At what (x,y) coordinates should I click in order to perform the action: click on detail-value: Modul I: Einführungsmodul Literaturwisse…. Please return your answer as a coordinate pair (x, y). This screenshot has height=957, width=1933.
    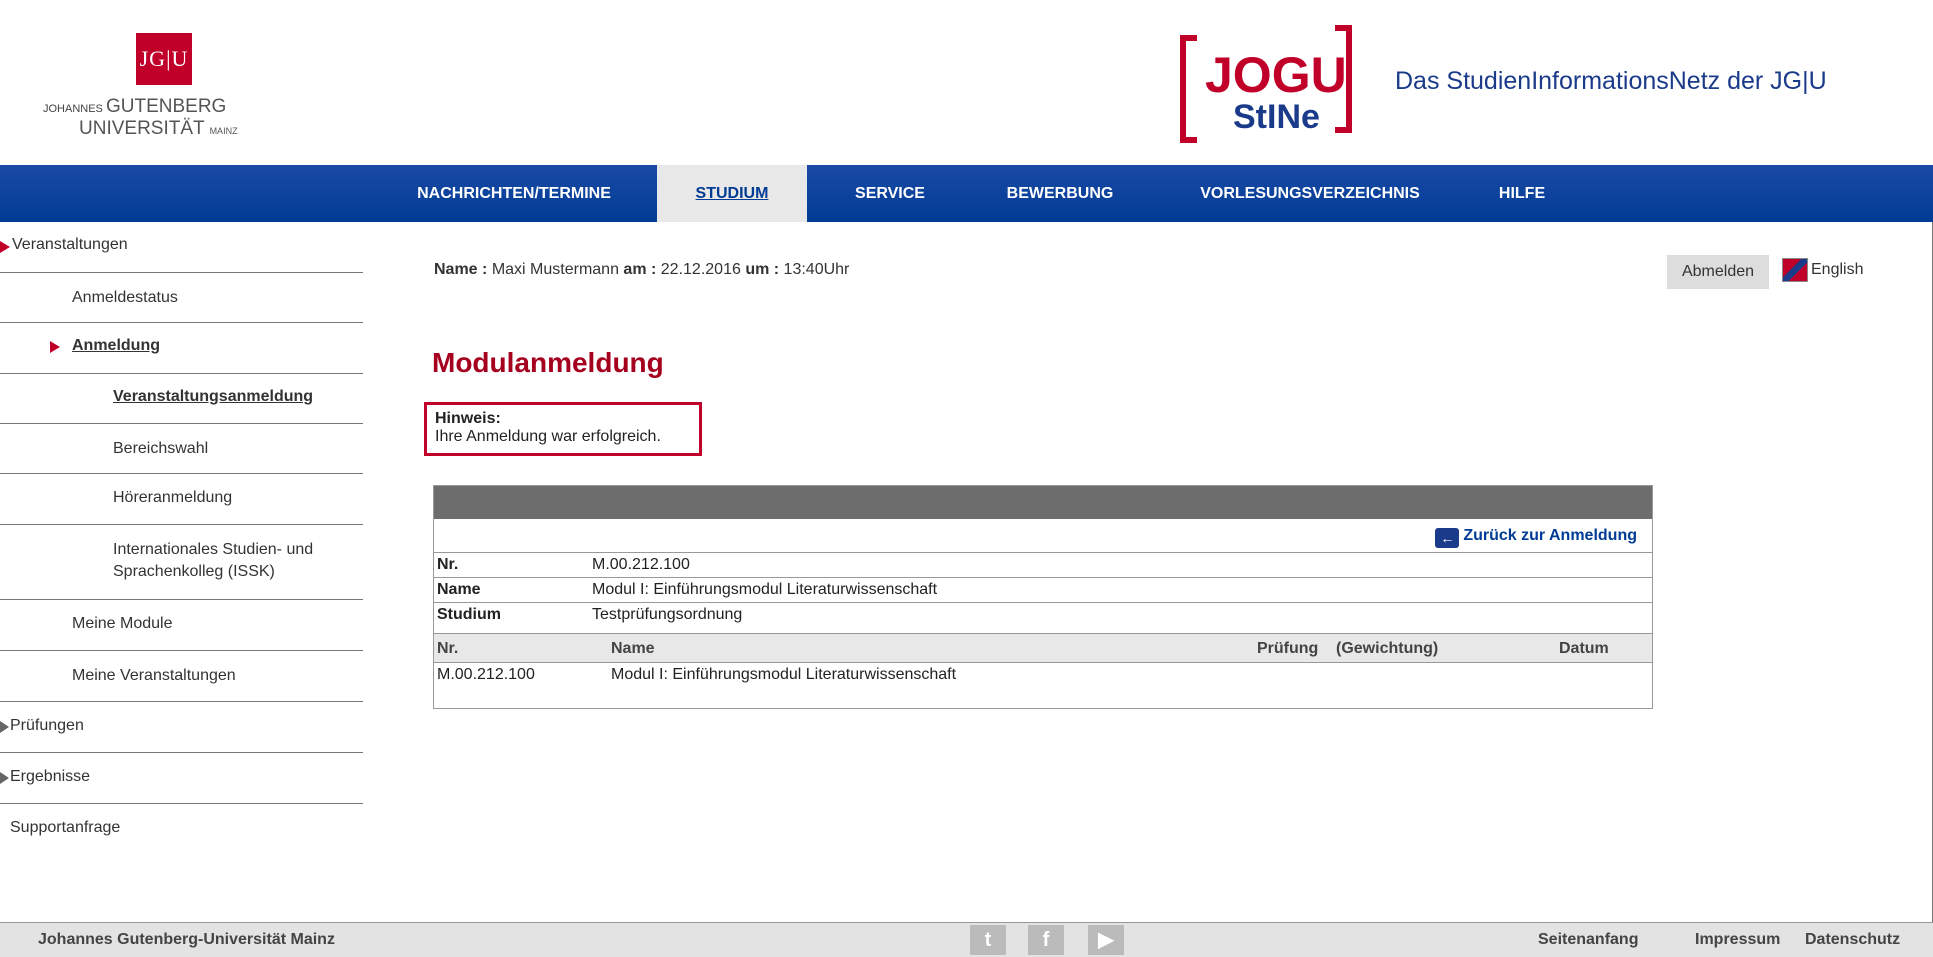
    Looking at the image, I should click on (765, 589).